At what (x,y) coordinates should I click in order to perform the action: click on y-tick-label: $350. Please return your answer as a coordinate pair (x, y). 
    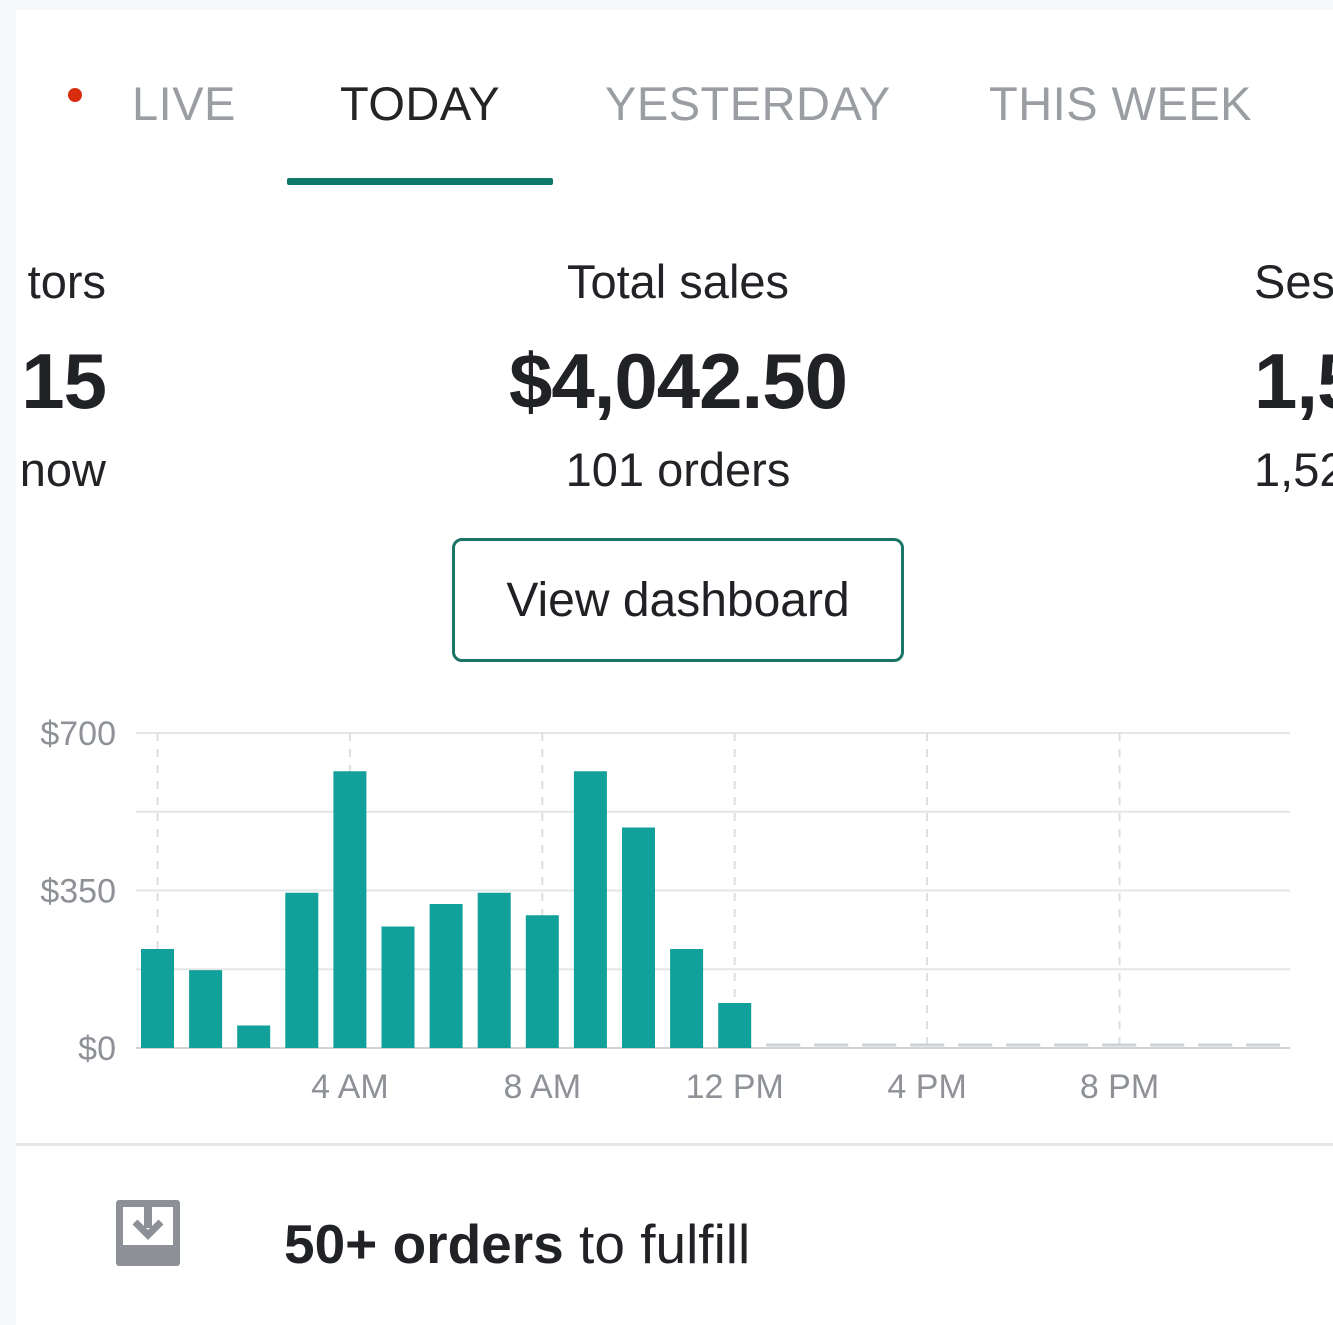
    Looking at the image, I should click on (78, 892).